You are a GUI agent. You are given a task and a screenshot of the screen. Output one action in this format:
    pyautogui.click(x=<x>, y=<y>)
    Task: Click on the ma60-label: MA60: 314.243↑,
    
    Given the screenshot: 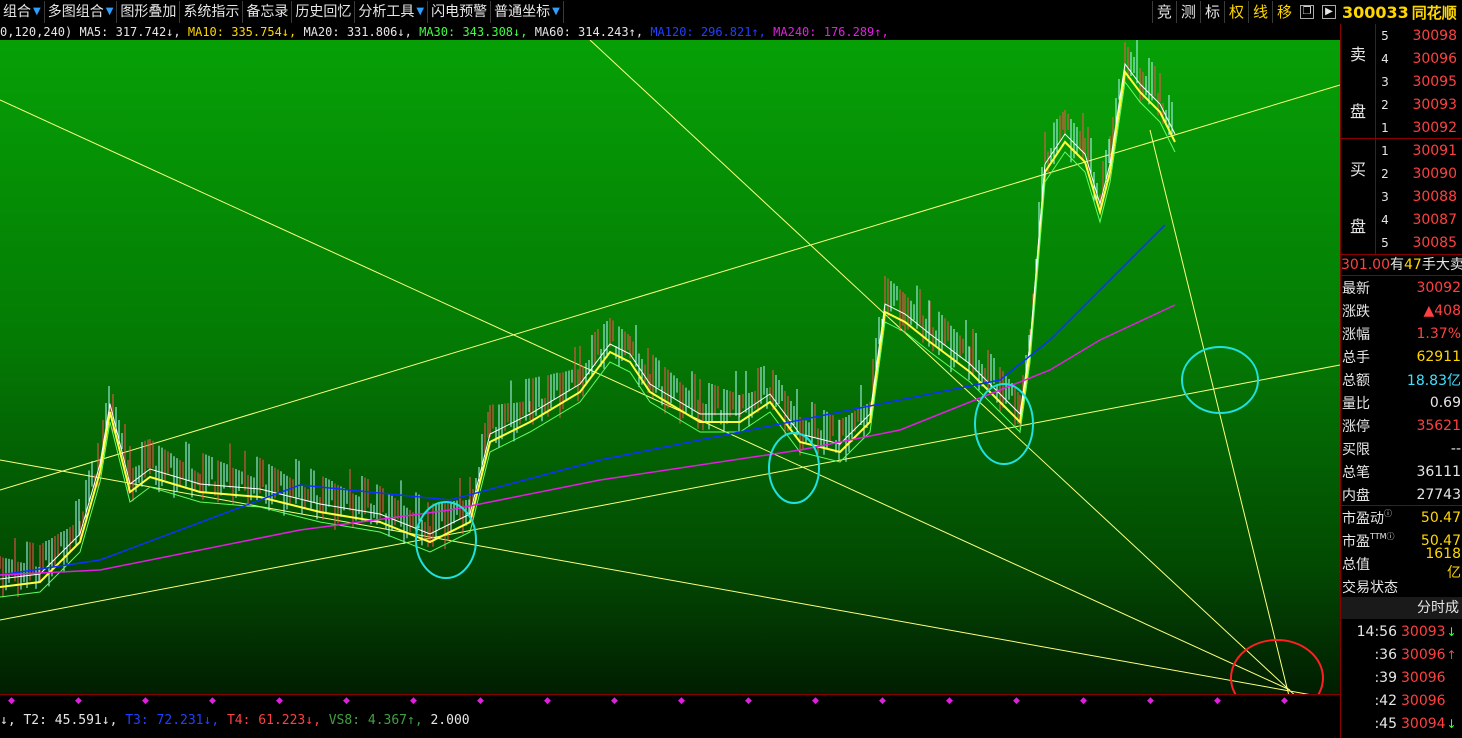 What is the action you would take?
    pyautogui.click(x=589, y=32)
    